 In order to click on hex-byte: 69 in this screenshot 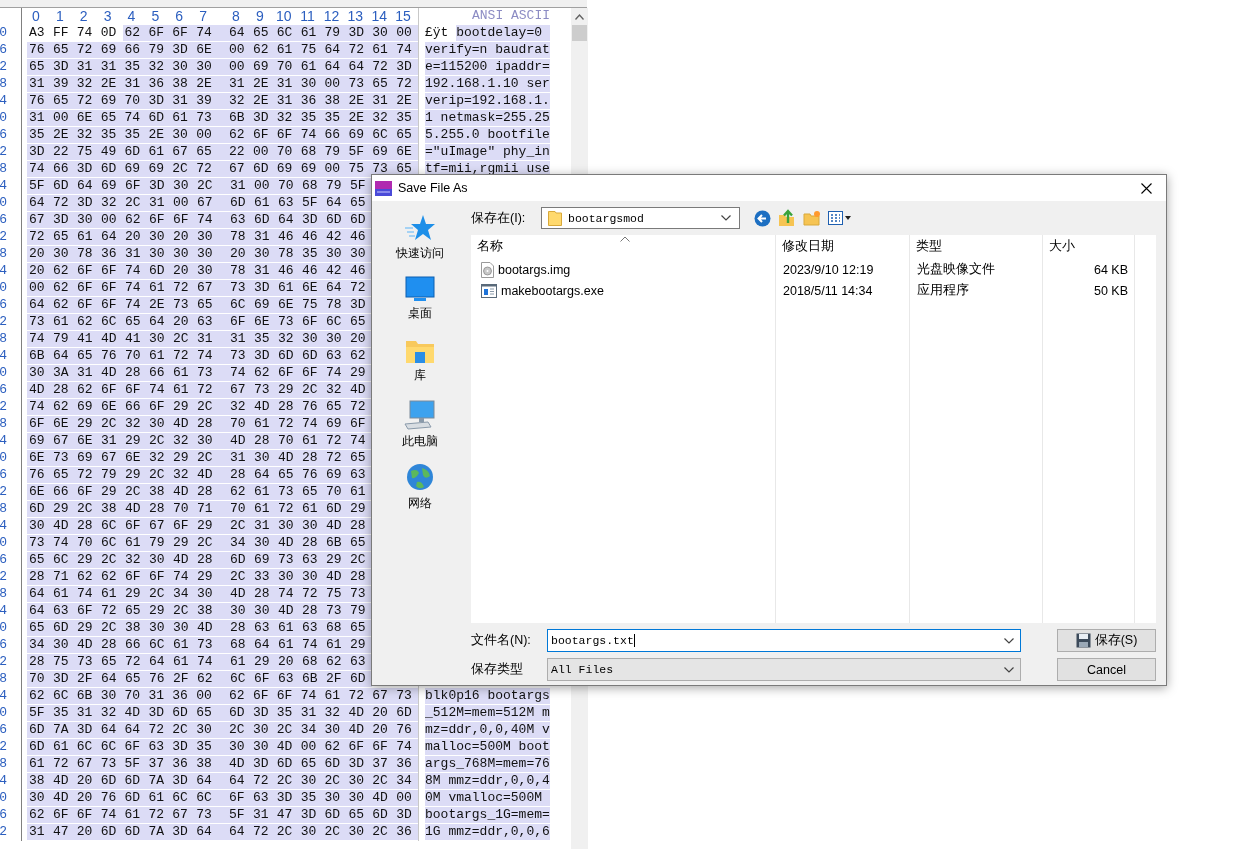, I will do `click(110, 50)`.